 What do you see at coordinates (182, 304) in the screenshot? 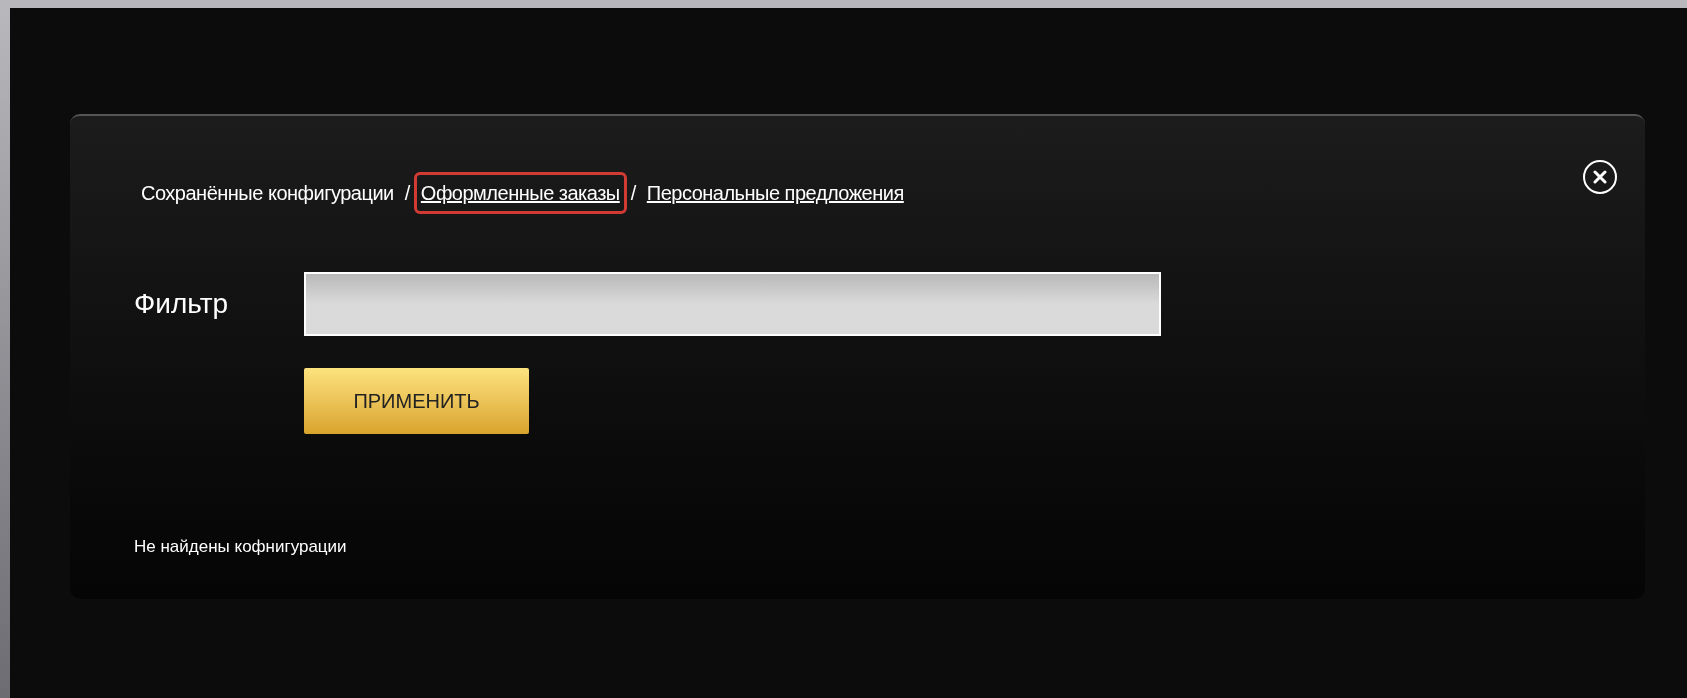
I see `filter-label: Фильтр` at bounding box center [182, 304].